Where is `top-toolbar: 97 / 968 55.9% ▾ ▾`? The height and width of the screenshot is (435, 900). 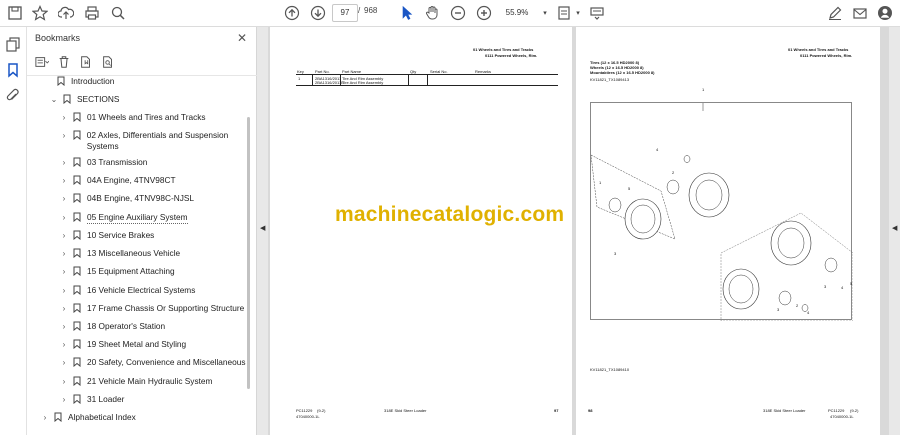 top-toolbar: 97 / 968 55.9% ▾ ▾ is located at coordinates (450, 13).